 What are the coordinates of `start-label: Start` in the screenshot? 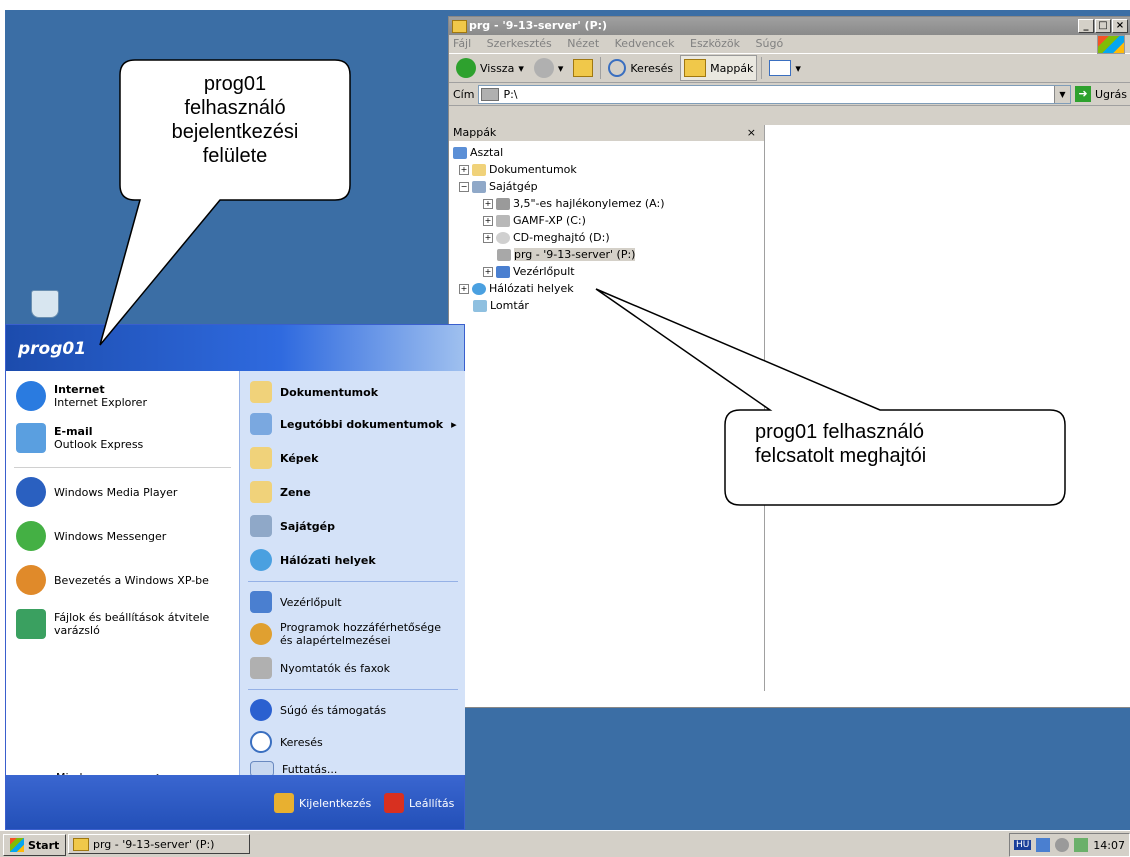 It's located at (44, 845).